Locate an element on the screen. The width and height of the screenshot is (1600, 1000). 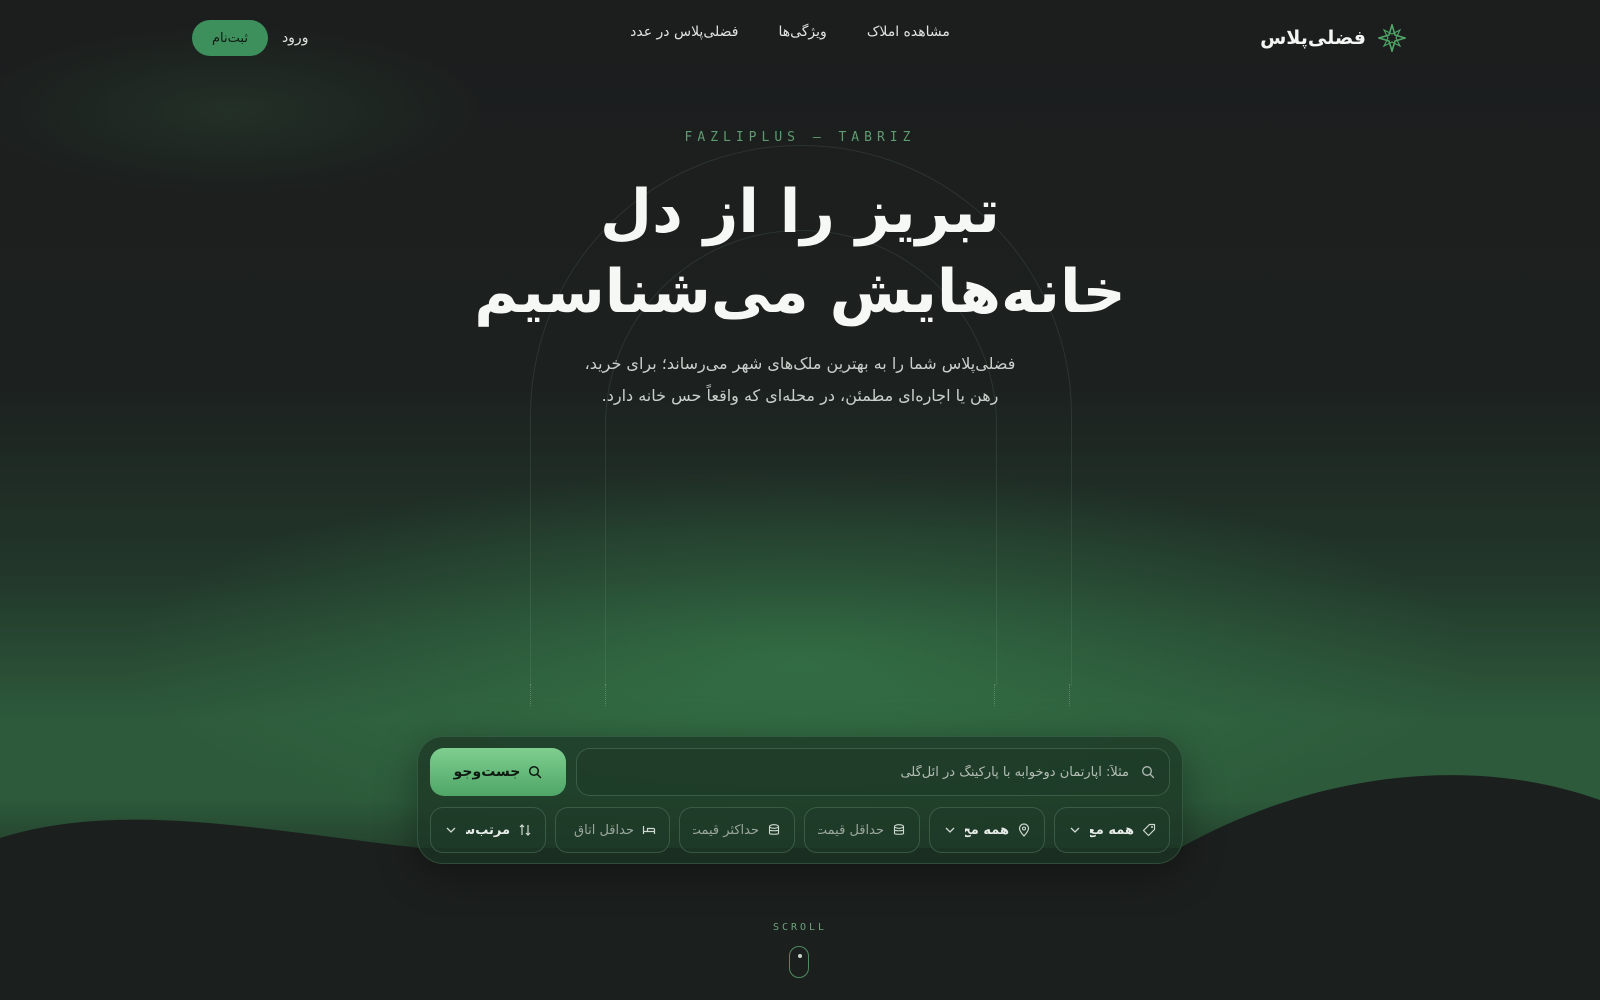
sort-dropdown-label: مرتب‌سا is located at coordinates (488, 830).